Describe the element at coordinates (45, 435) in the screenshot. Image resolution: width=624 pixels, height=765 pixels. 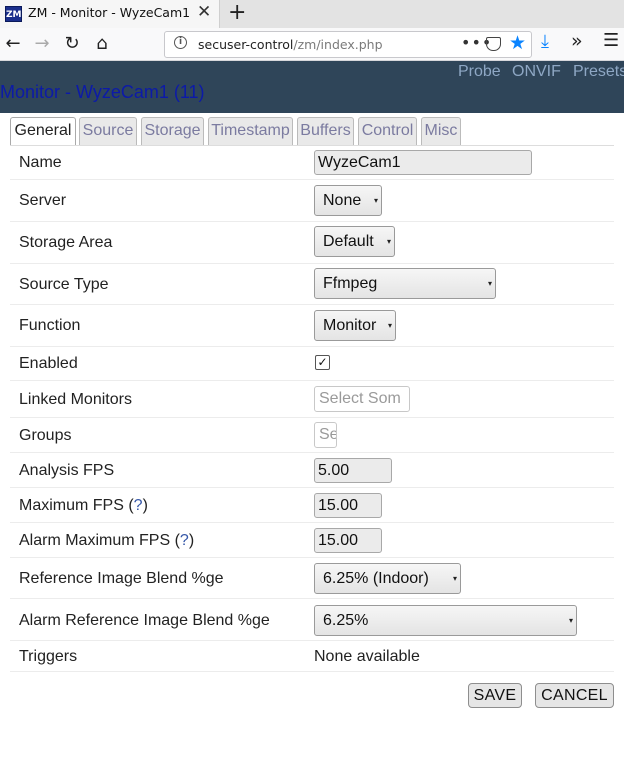
I see `groups-label: Groups` at that location.